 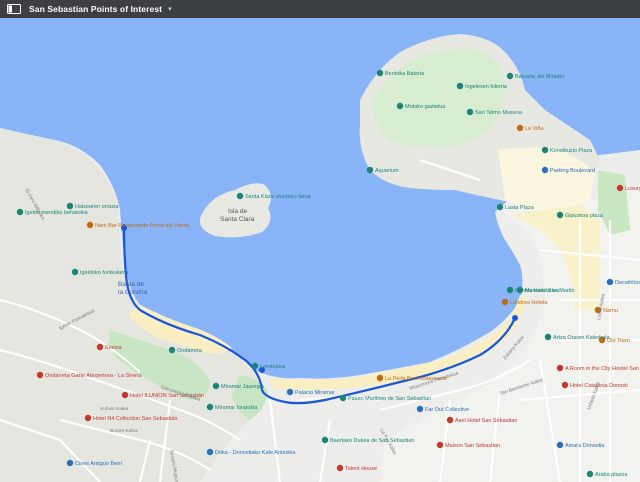 What do you see at coordinates (96, 9) in the screenshot?
I see `map-title: San Sebastian Points of Interest` at bounding box center [96, 9].